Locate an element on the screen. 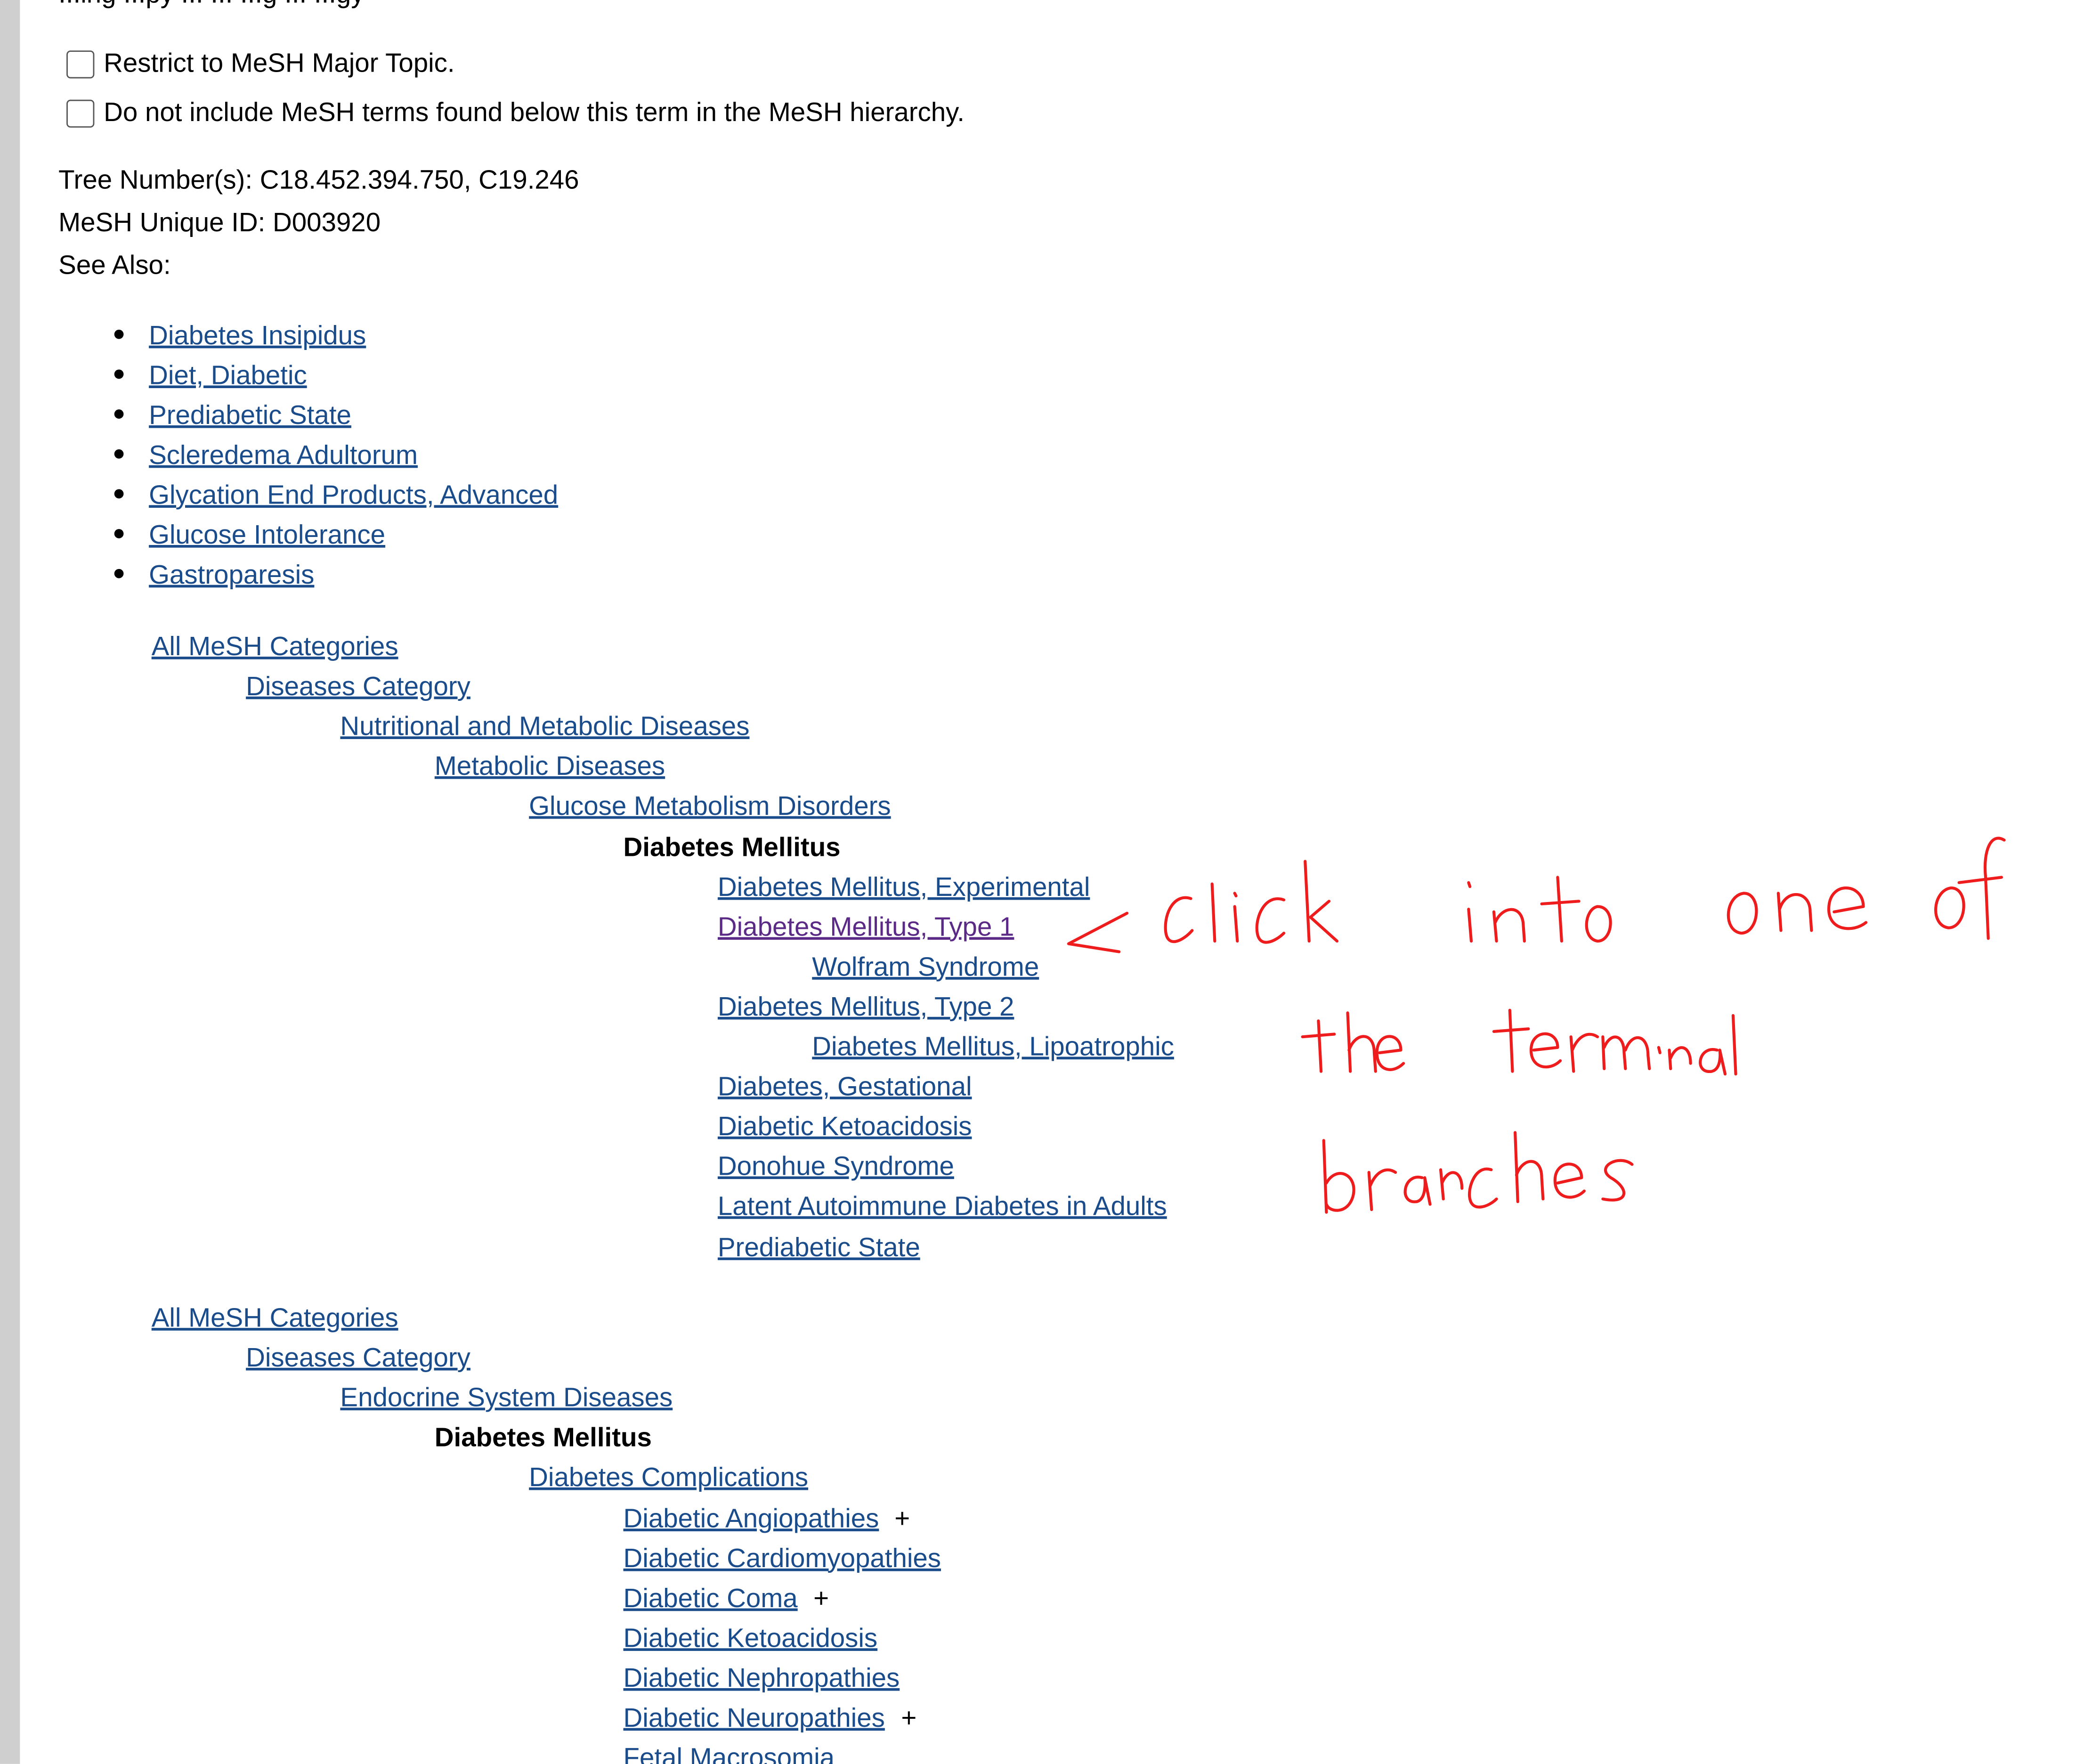 The height and width of the screenshot is (1764, 2084). tree-link: Diabetes Complications is located at coordinates (668, 1479).